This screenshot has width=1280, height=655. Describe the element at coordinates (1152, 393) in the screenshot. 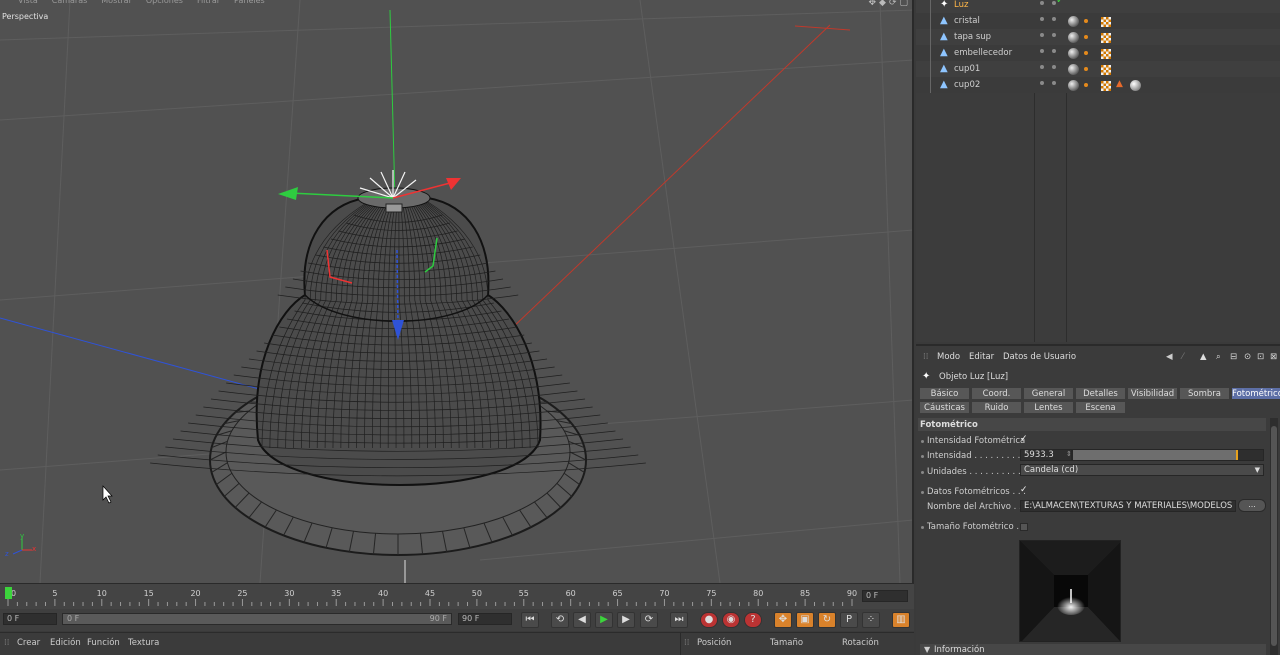

I see `tab-visibilidad: Visibilidad` at that location.